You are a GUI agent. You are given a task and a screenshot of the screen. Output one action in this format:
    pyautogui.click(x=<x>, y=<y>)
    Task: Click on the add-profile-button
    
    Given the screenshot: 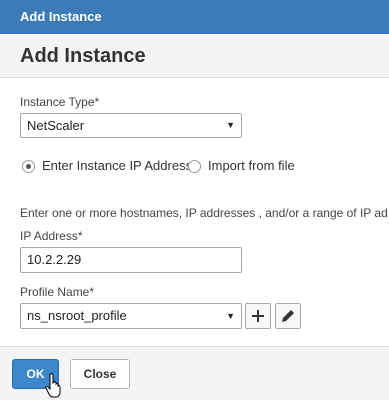 What is the action you would take?
    pyautogui.click(x=258, y=316)
    